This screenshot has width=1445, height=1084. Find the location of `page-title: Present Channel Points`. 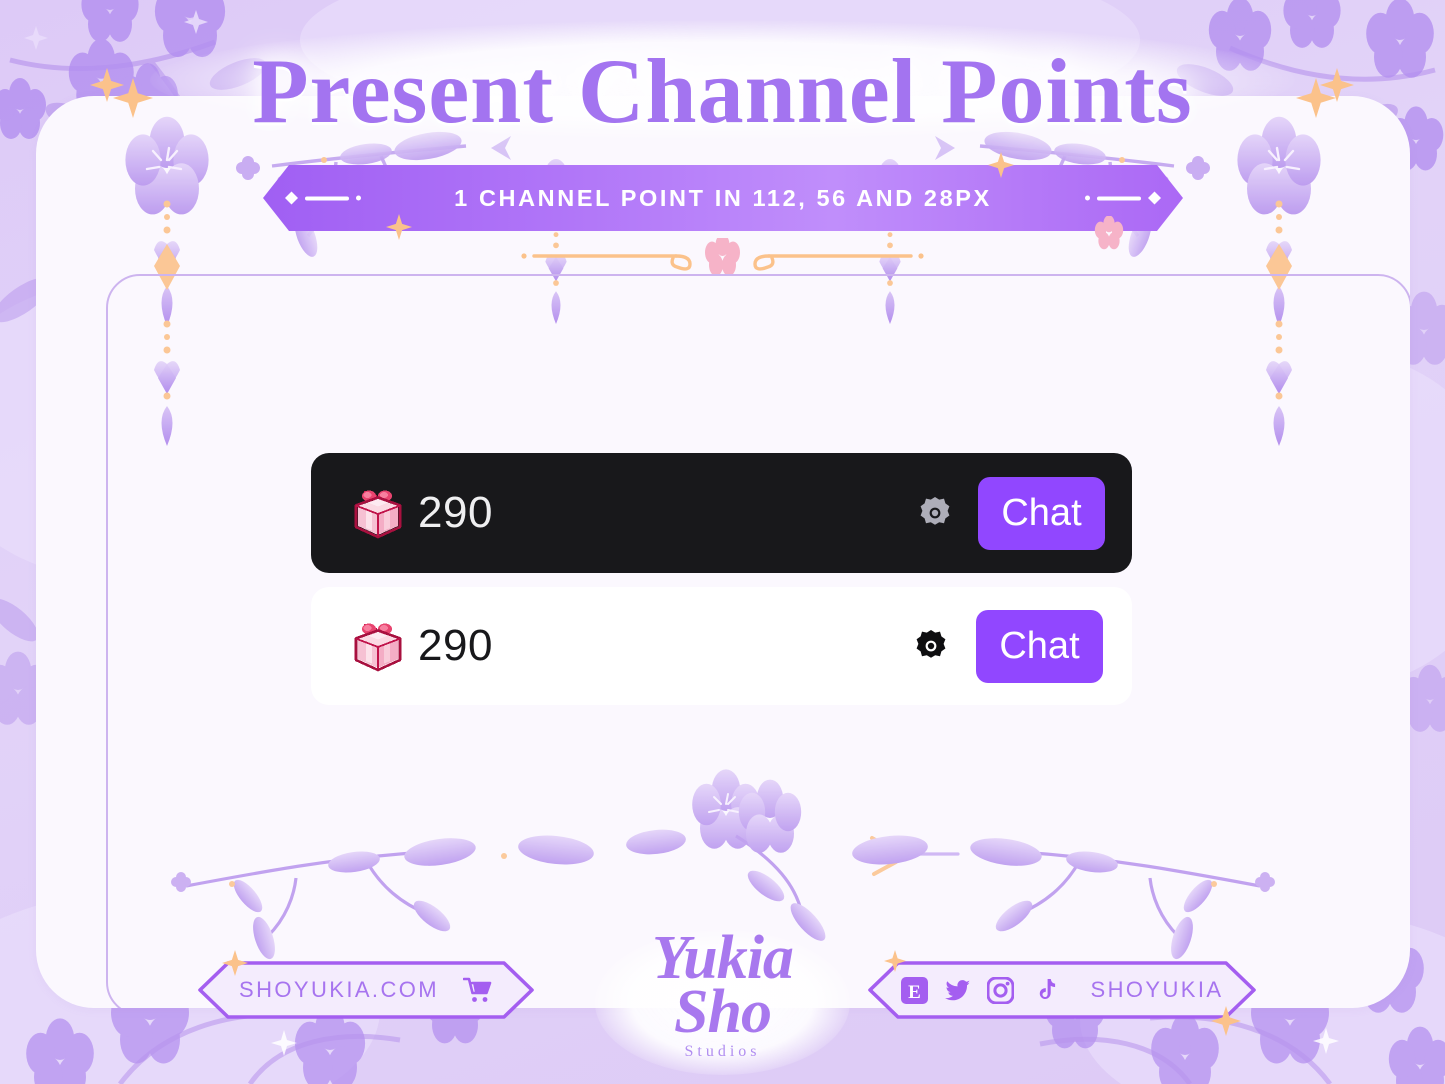

page-title: Present Channel Points is located at coordinates (722, 91).